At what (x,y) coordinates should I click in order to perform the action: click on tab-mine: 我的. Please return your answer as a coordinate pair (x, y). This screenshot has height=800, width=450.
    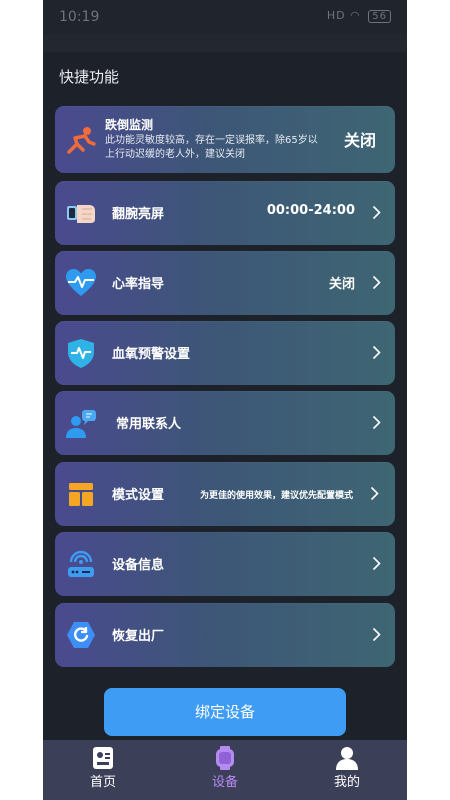
    Looking at the image, I should click on (347, 768).